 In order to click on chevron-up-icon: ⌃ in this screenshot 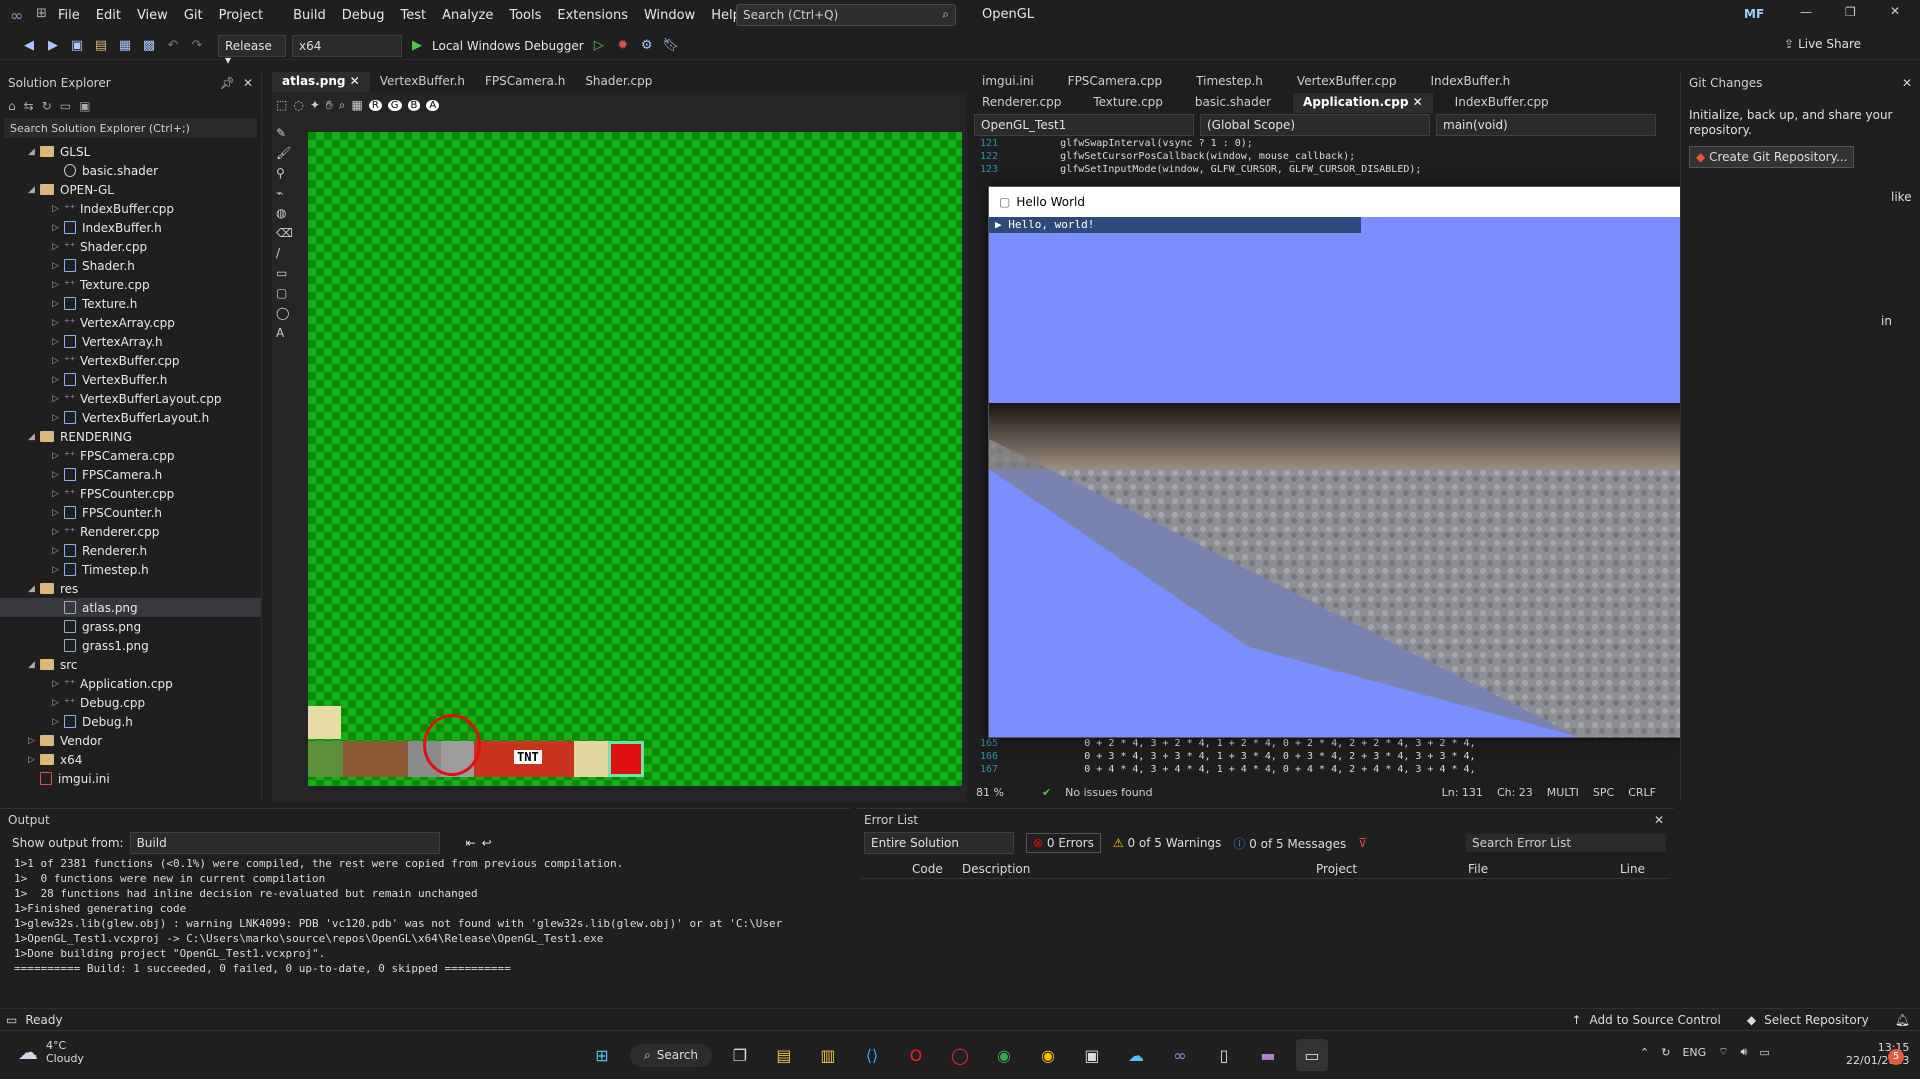, I will do `click(1644, 1052)`.